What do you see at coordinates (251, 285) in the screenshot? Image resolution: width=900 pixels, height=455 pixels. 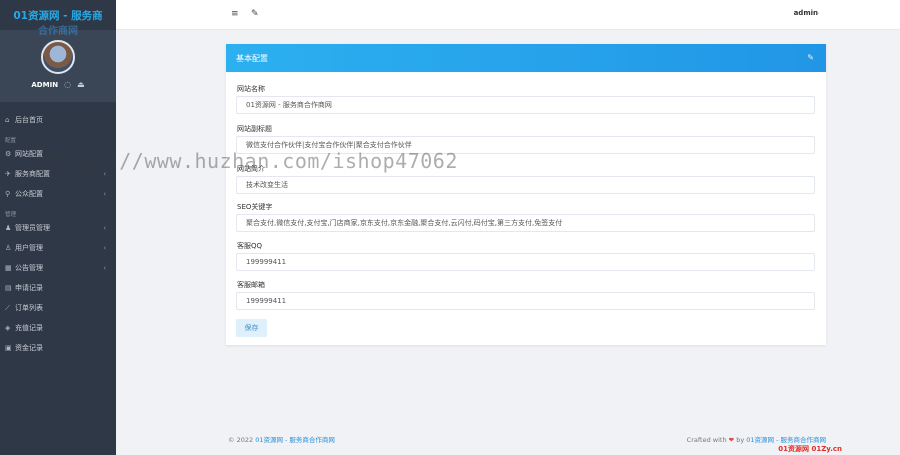 I see `field-label: 客服邮箱` at bounding box center [251, 285].